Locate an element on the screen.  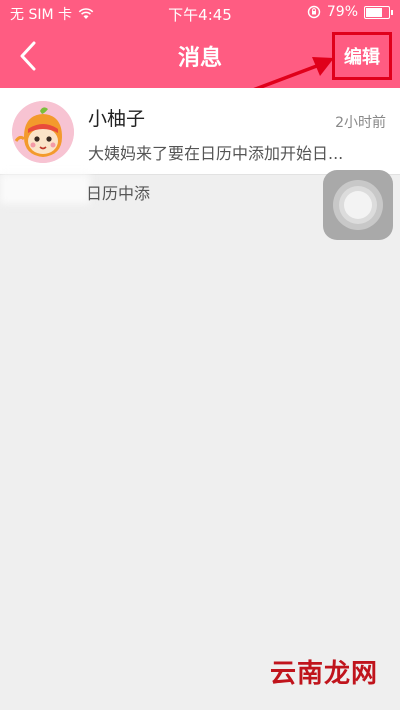
battery-icon is located at coordinates (378, 12).